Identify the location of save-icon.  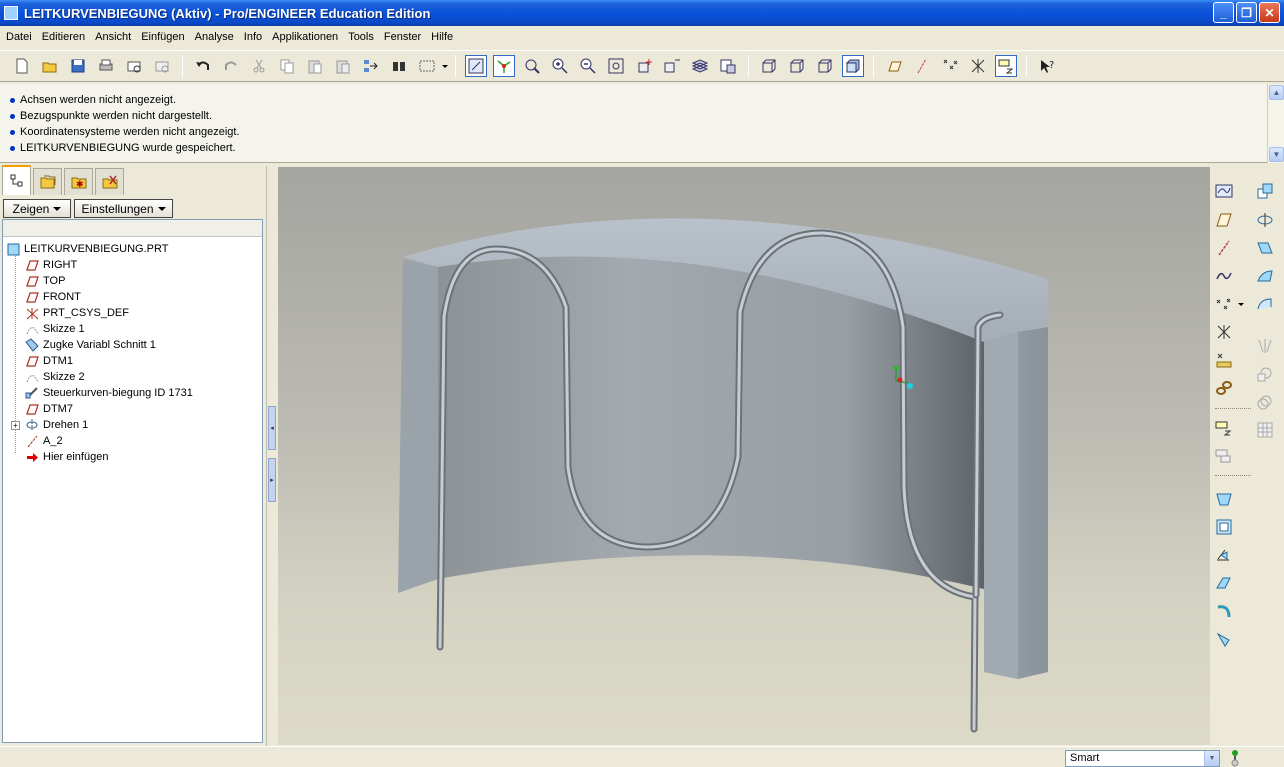
(78, 66).